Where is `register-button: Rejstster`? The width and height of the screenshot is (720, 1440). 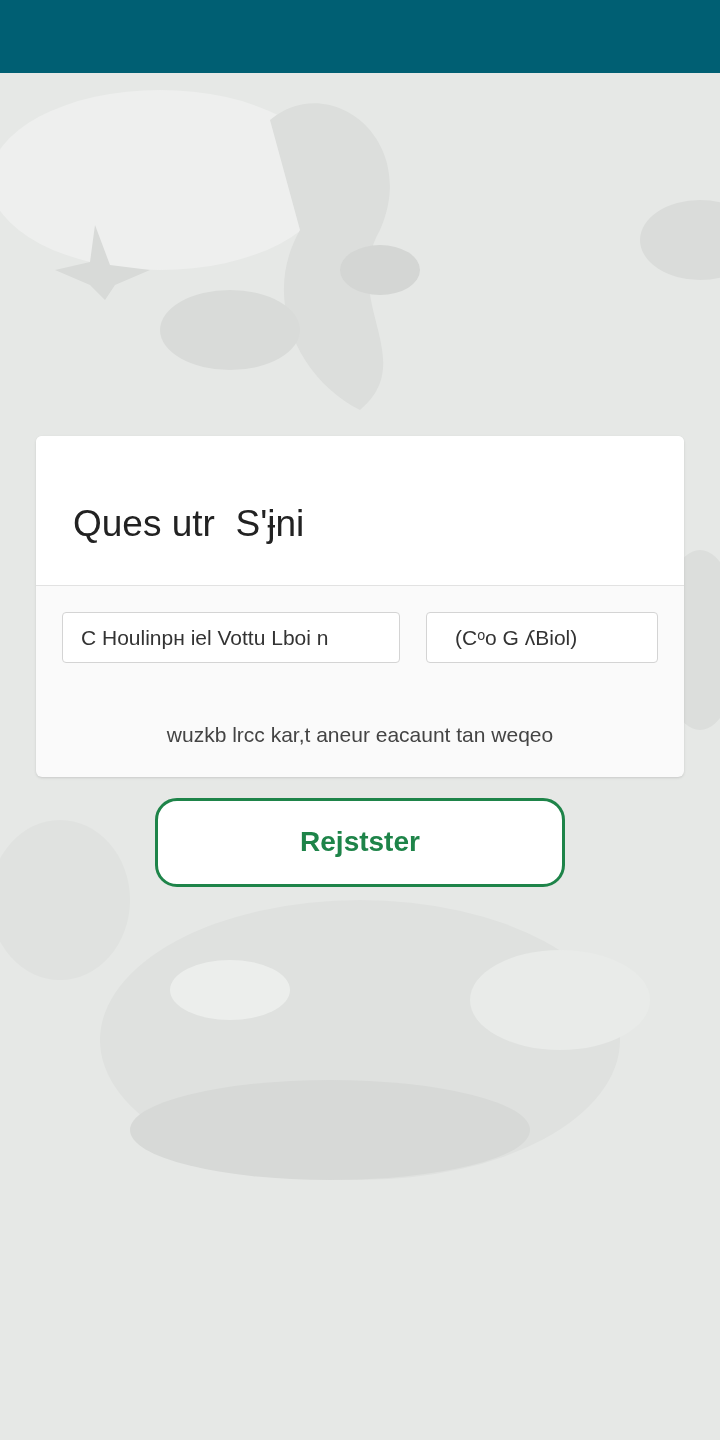 register-button: Rejstster is located at coordinates (360, 842).